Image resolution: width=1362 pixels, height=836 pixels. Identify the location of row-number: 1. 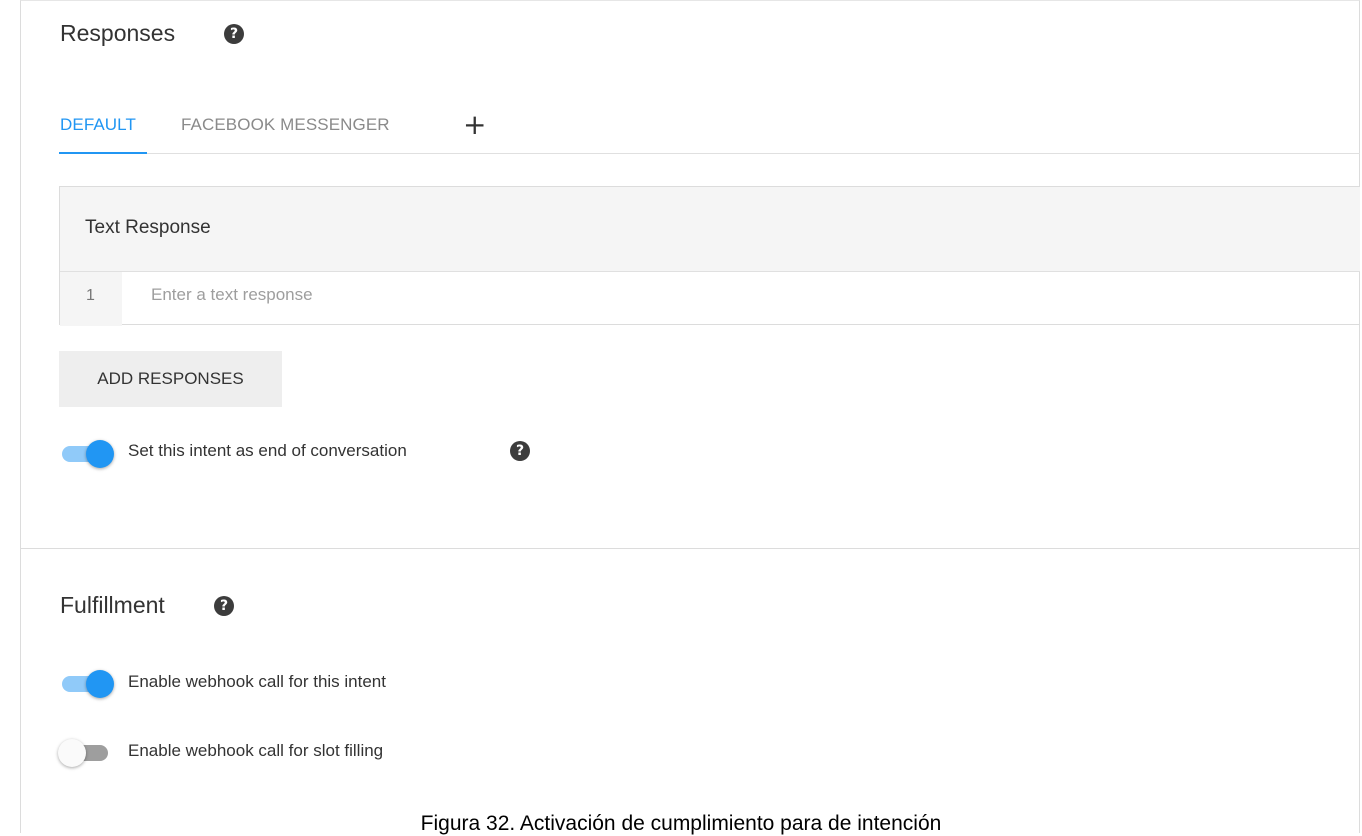
(90, 295).